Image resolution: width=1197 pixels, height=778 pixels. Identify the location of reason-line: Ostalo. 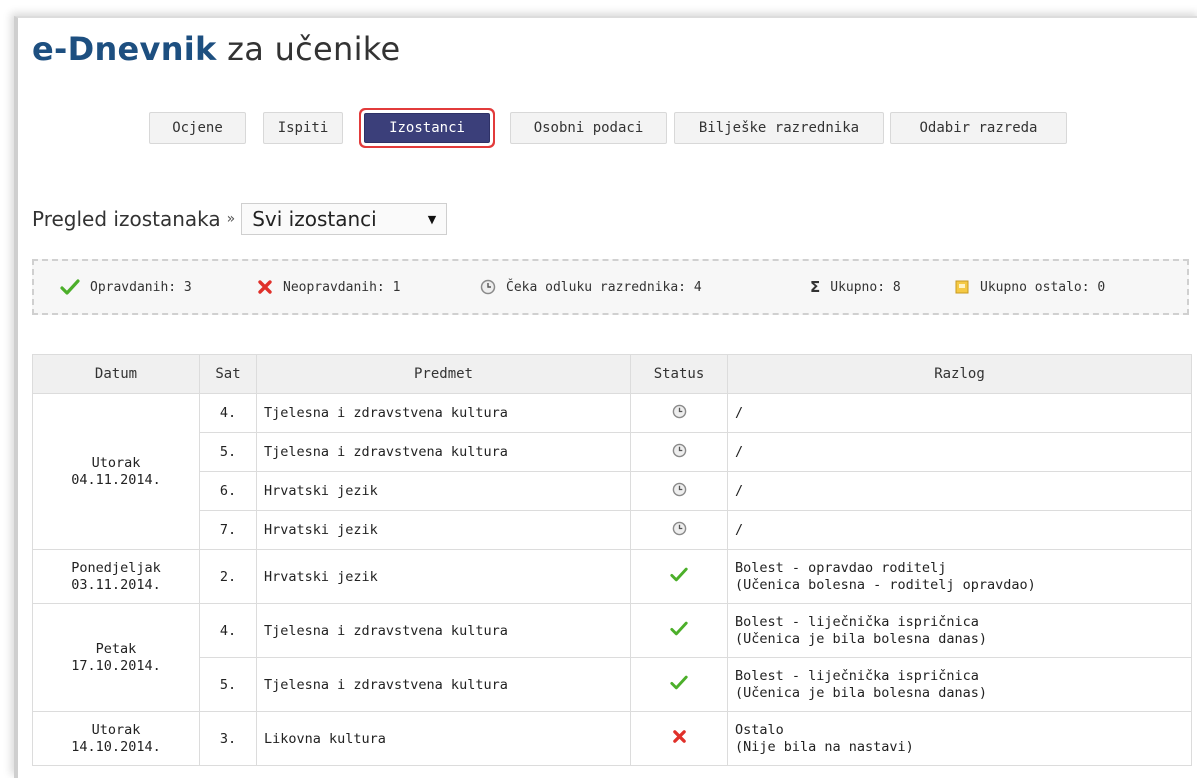
(759, 729).